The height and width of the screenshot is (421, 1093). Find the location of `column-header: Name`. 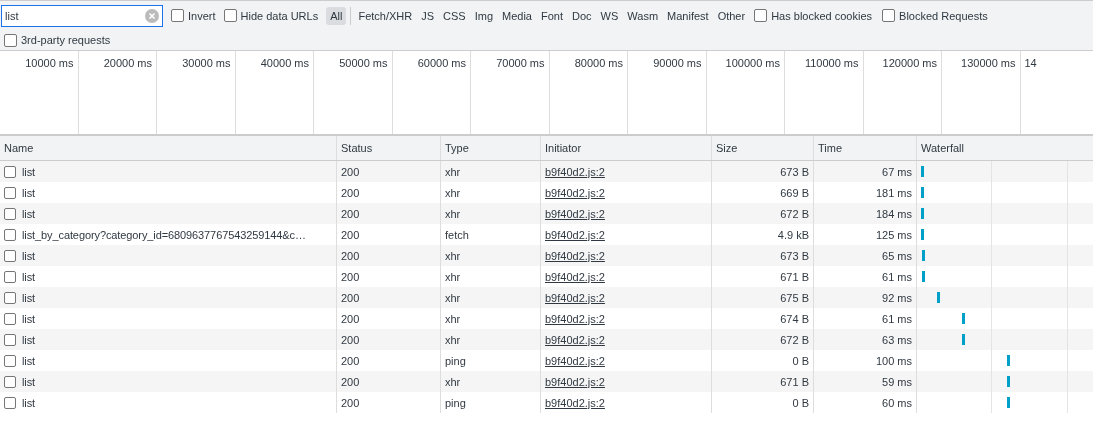

column-header: Name is located at coordinates (168, 148).